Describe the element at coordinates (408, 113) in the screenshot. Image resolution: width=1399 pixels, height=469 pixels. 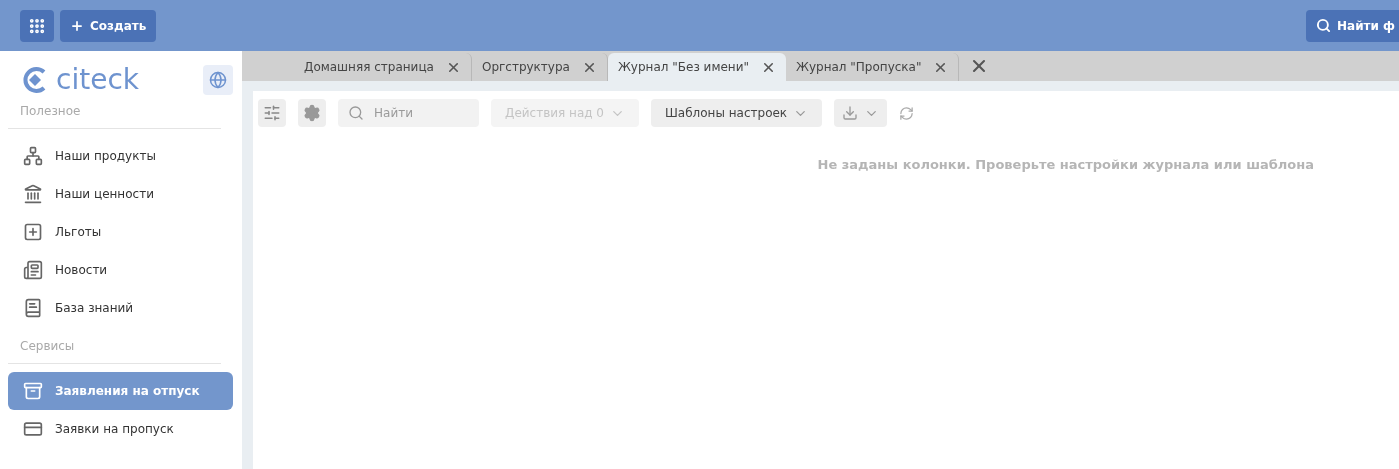
I see `search-field: Найти` at that location.